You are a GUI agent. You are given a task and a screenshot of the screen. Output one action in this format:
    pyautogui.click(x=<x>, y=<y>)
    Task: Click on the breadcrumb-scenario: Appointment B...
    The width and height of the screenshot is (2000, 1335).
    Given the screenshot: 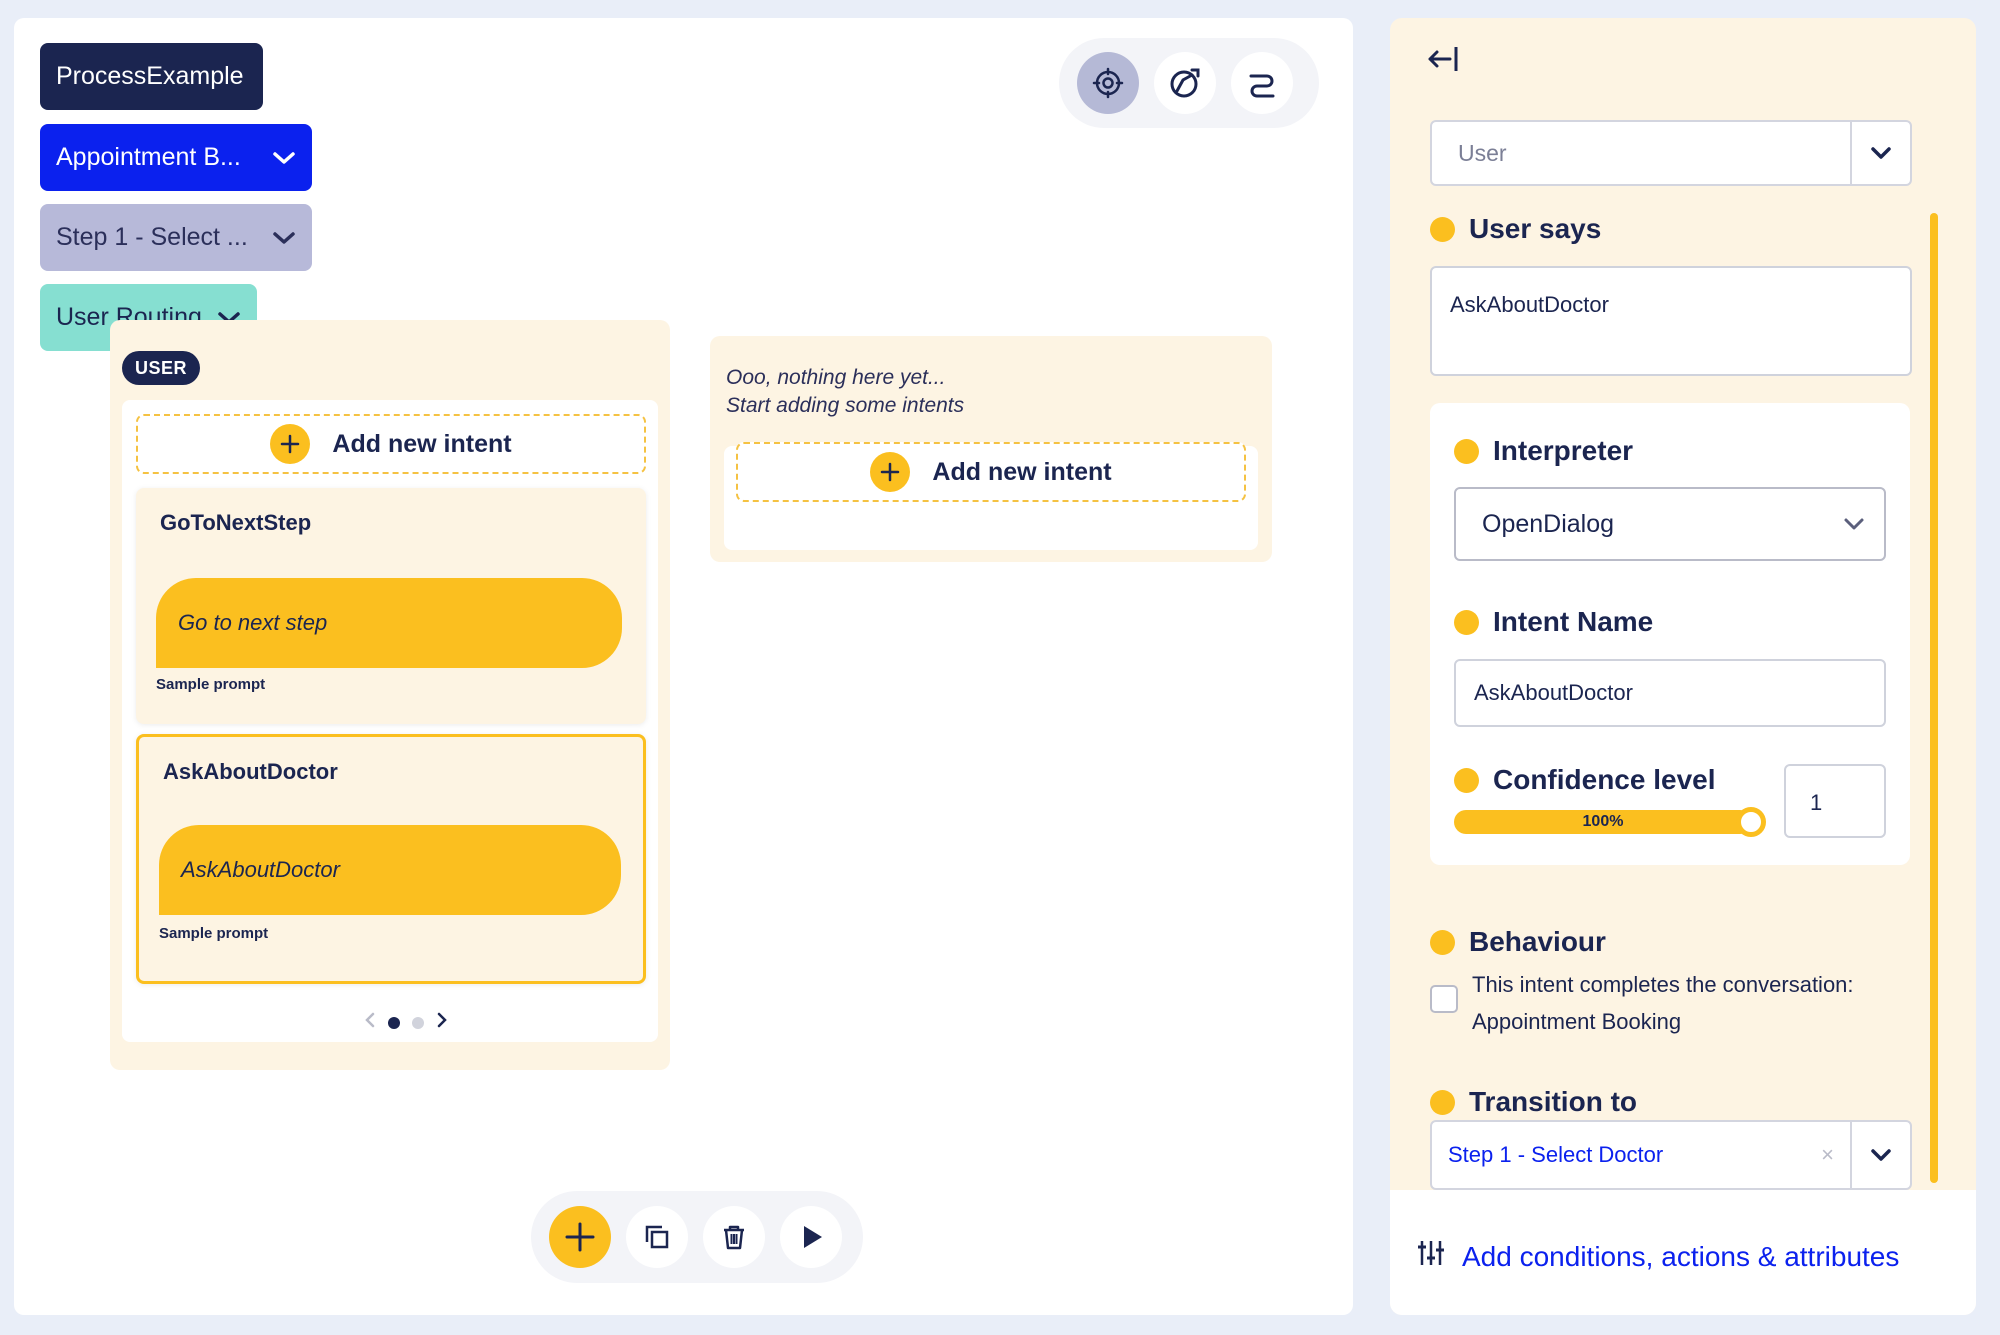 What is the action you would take?
    pyautogui.click(x=176, y=157)
    